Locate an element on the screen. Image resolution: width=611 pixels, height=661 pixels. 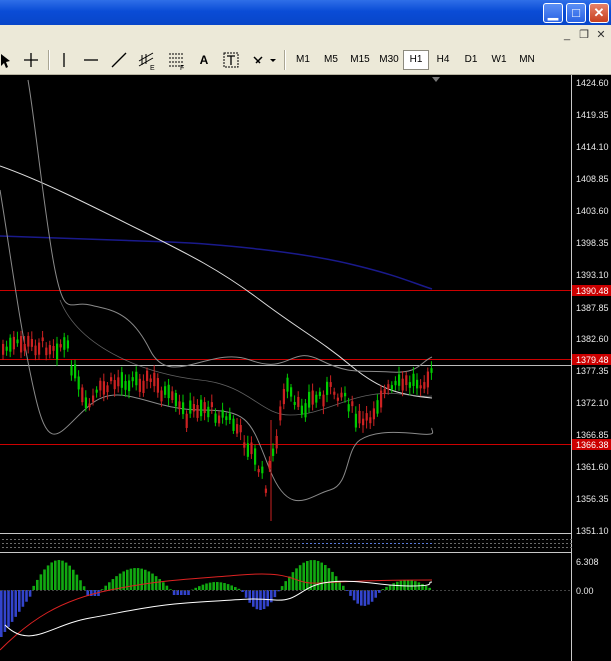
equidistant-channel-icon: E is located at coordinates (148, 60).